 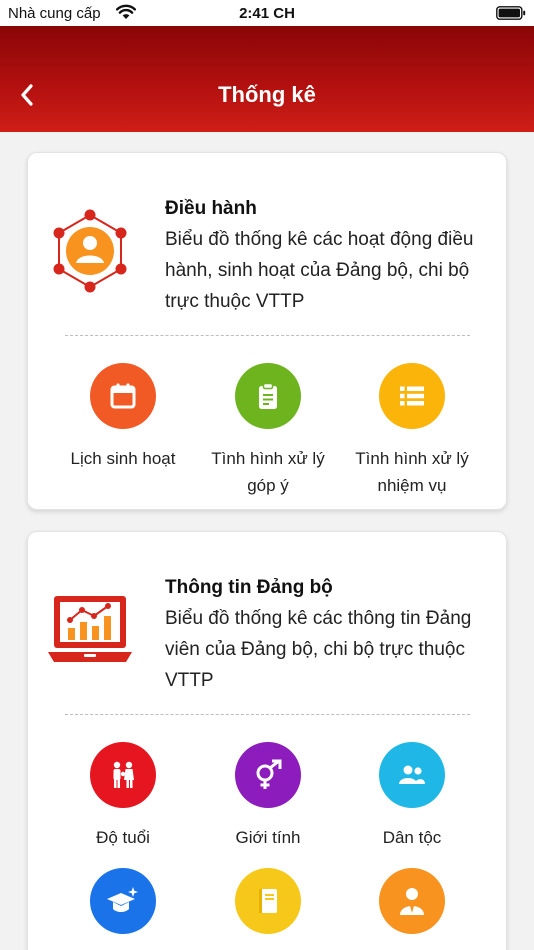 I want to click on item-do-tuoi: Độ tuổi, so click(x=123, y=796).